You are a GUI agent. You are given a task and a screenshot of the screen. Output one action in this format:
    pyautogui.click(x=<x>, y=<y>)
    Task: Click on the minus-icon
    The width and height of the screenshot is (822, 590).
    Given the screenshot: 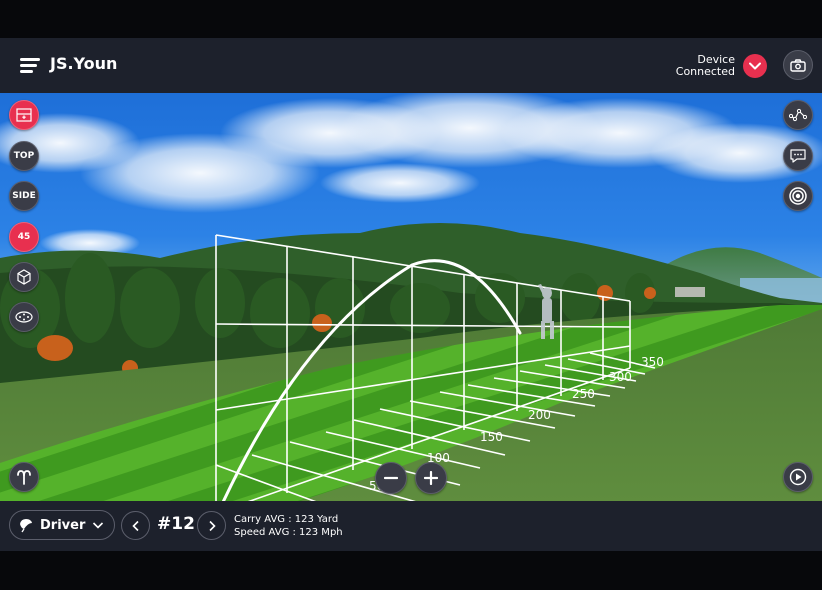 What is the action you would take?
    pyautogui.click(x=391, y=478)
    